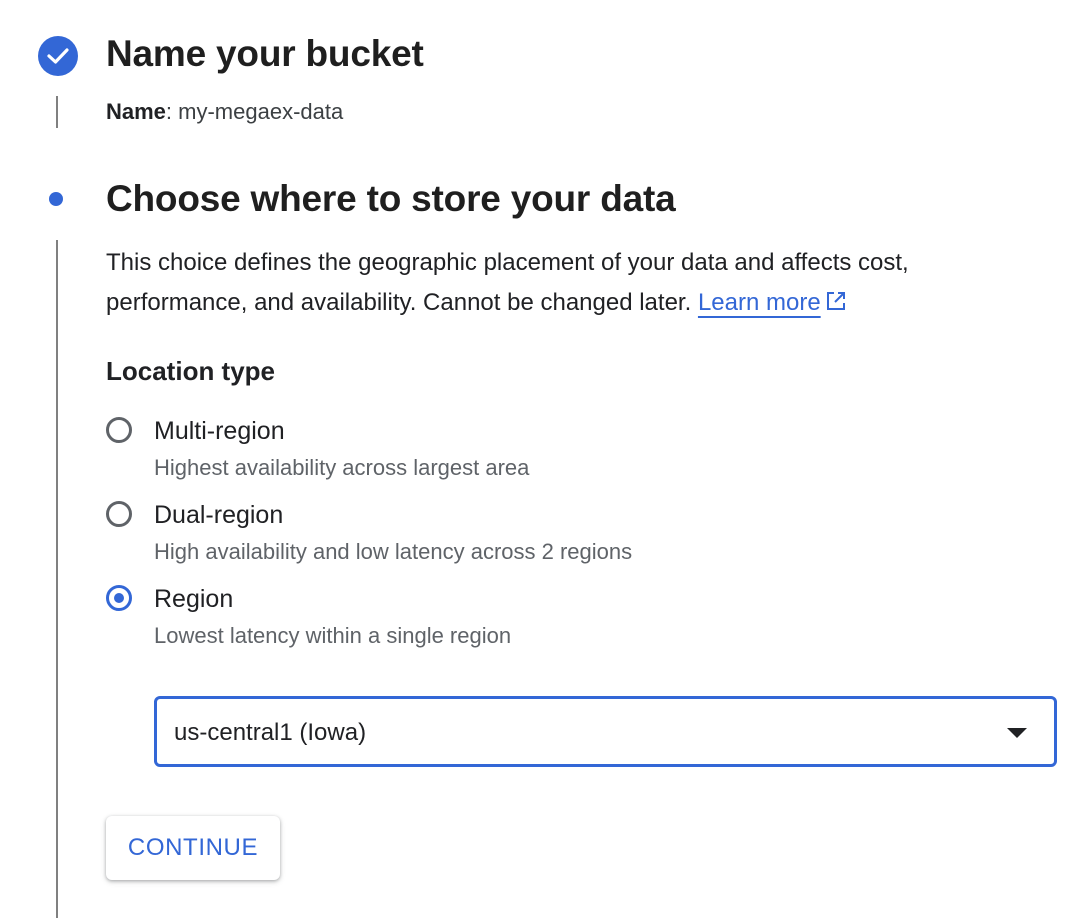  I want to click on region-select-value: us-central1 (Iowa), so click(270, 732).